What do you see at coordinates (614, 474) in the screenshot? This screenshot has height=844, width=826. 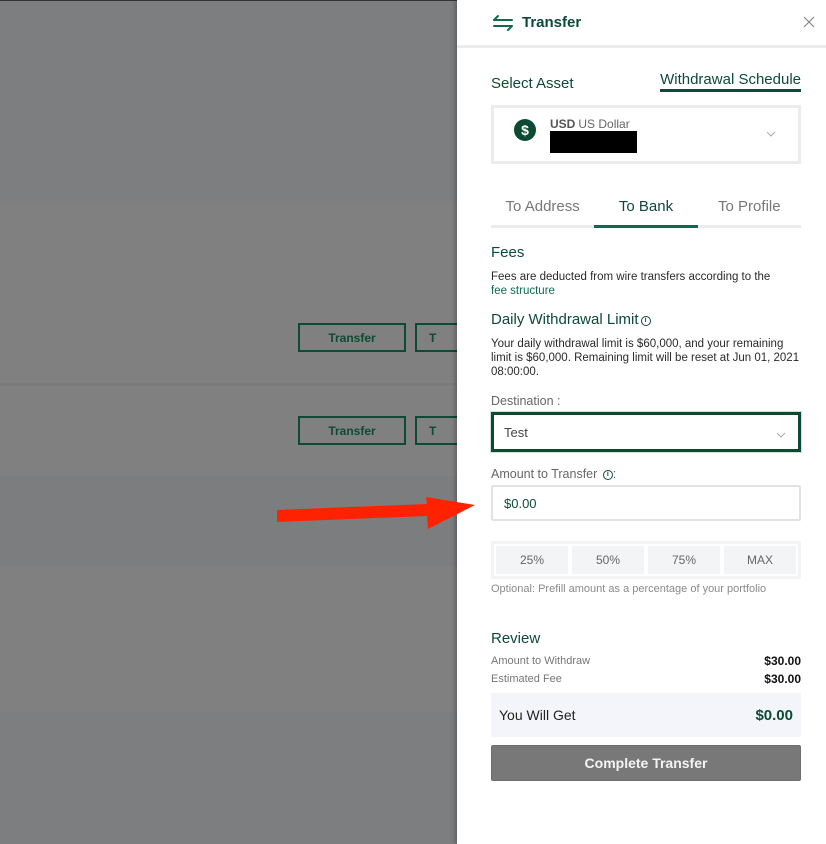 I see `amount-label-suffix: :` at bounding box center [614, 474].